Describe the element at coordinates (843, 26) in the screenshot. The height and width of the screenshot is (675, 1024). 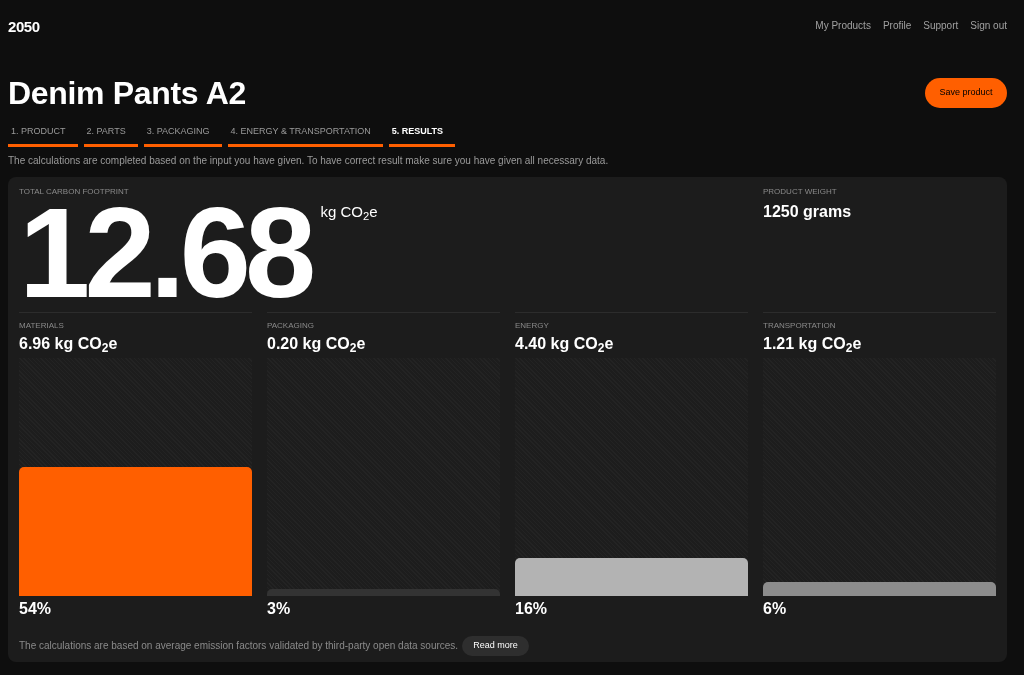
I see `nav-link: My Products` at that location.